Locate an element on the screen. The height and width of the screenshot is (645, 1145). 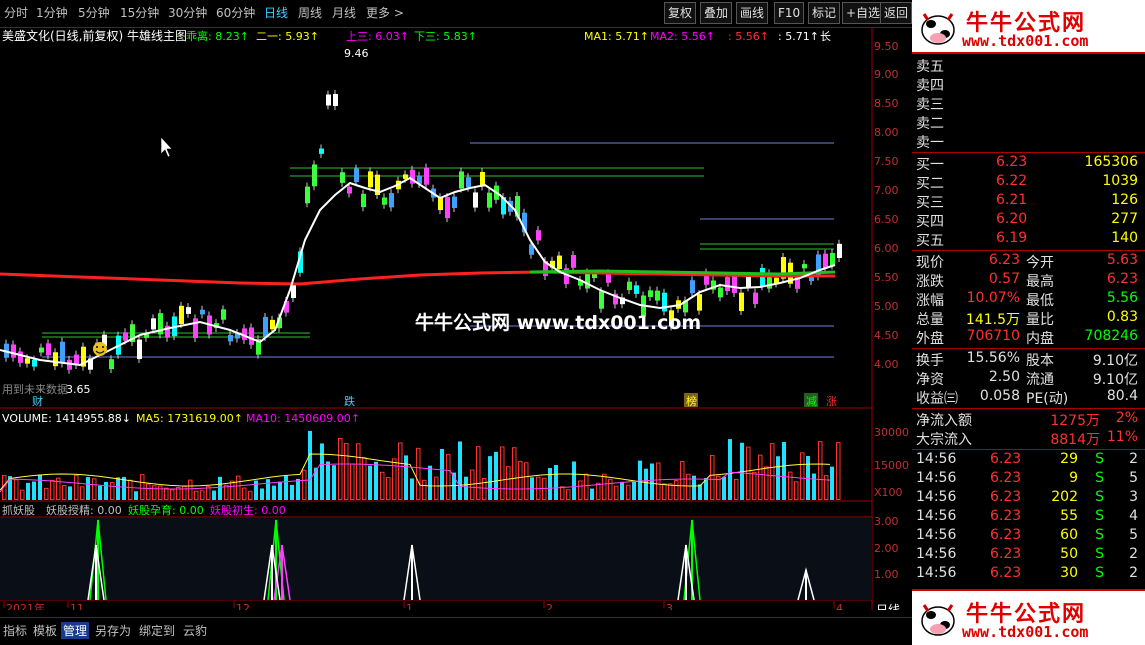
f10-button: F10 is located at coordinates (789, 13).